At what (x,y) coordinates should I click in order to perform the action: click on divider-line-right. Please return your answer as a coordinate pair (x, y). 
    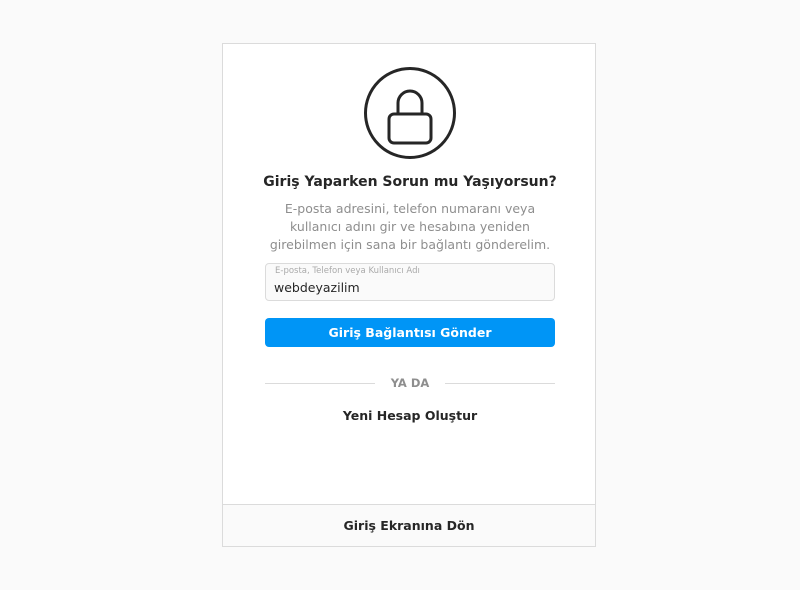
    Looking at the image, I should click on (500, 383).